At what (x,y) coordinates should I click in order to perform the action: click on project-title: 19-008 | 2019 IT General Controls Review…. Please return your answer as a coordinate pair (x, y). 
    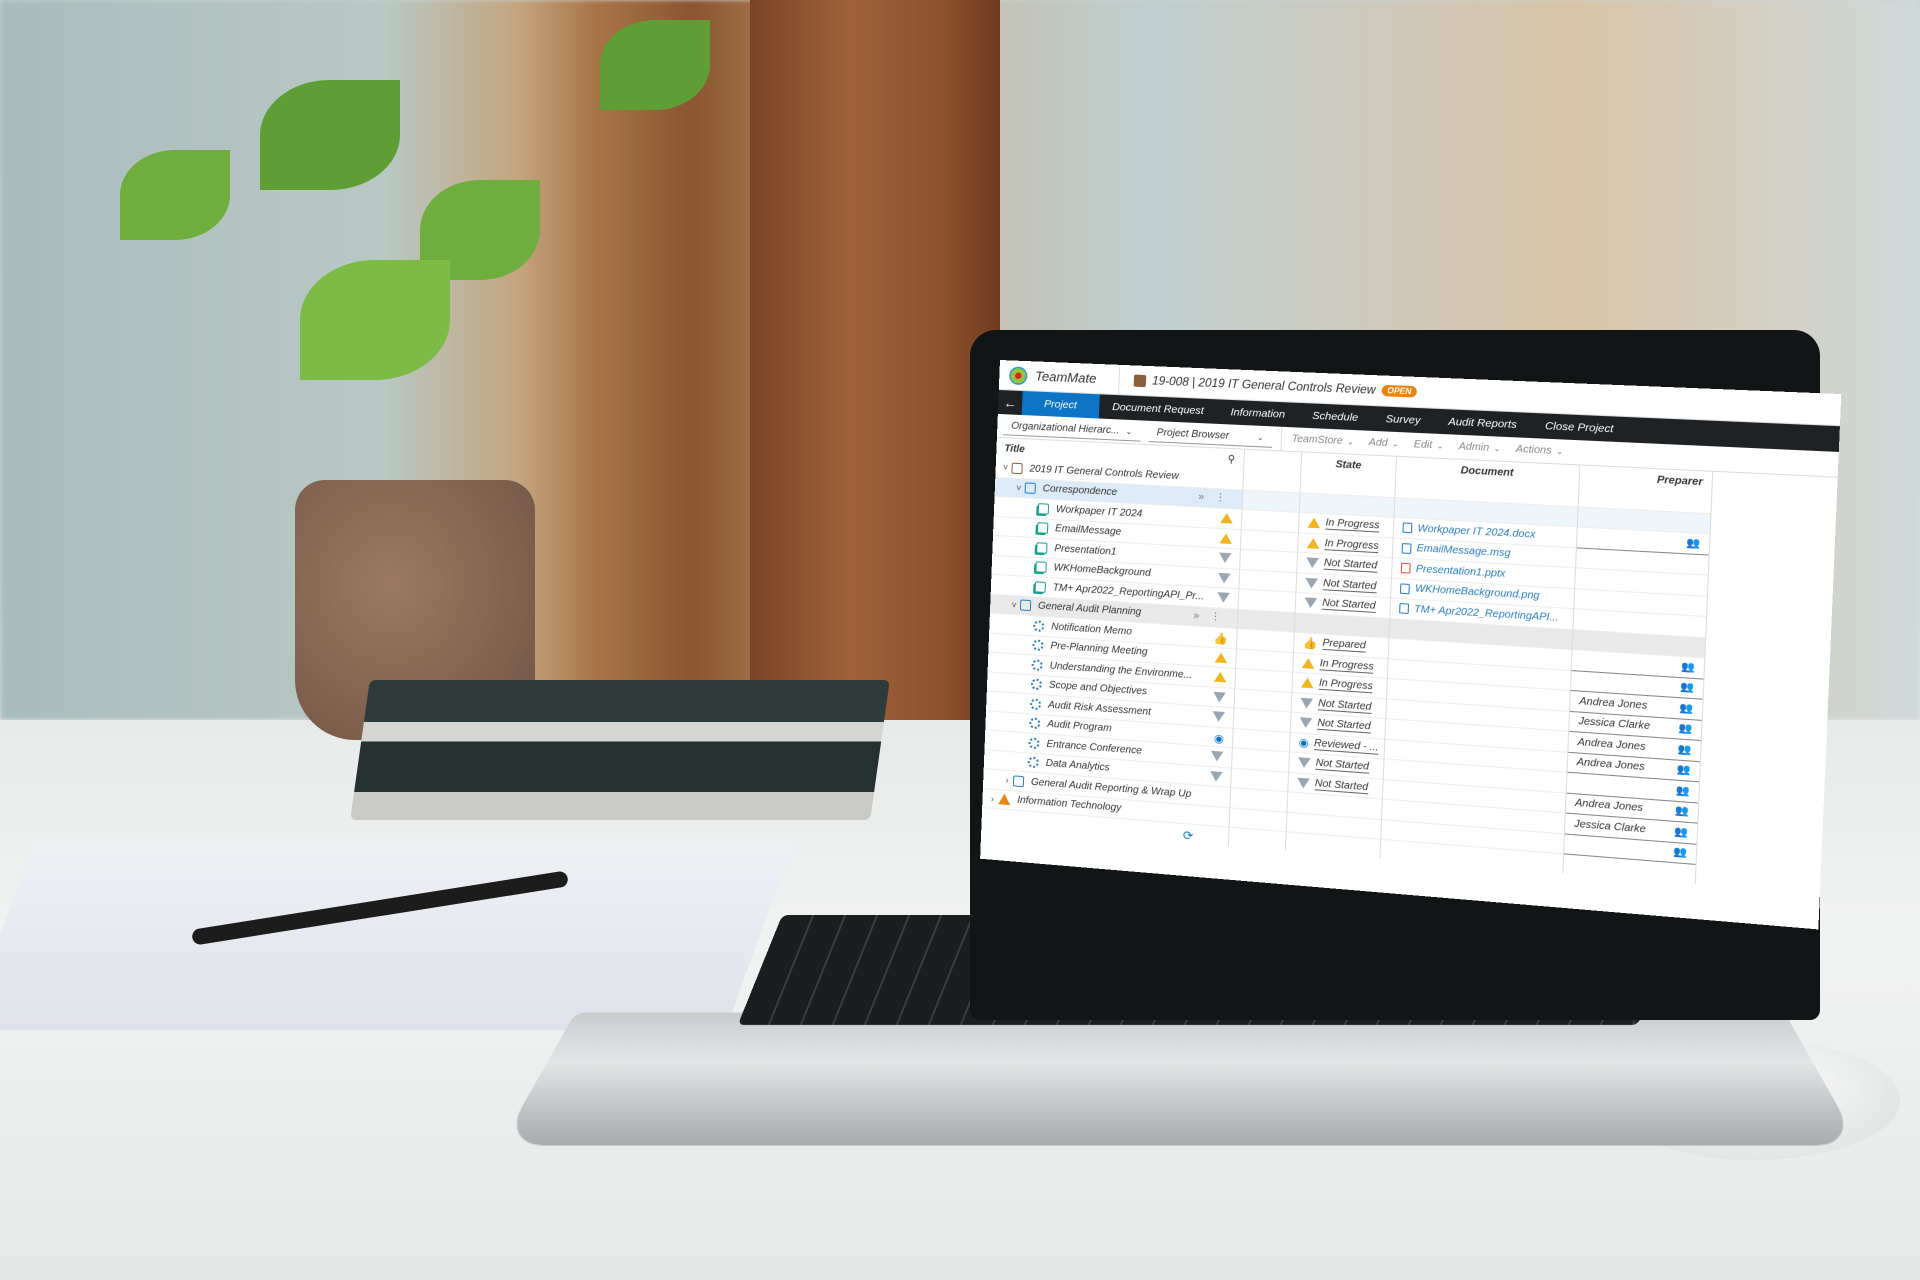
    Looking at the image, I should click on (1268, 385).